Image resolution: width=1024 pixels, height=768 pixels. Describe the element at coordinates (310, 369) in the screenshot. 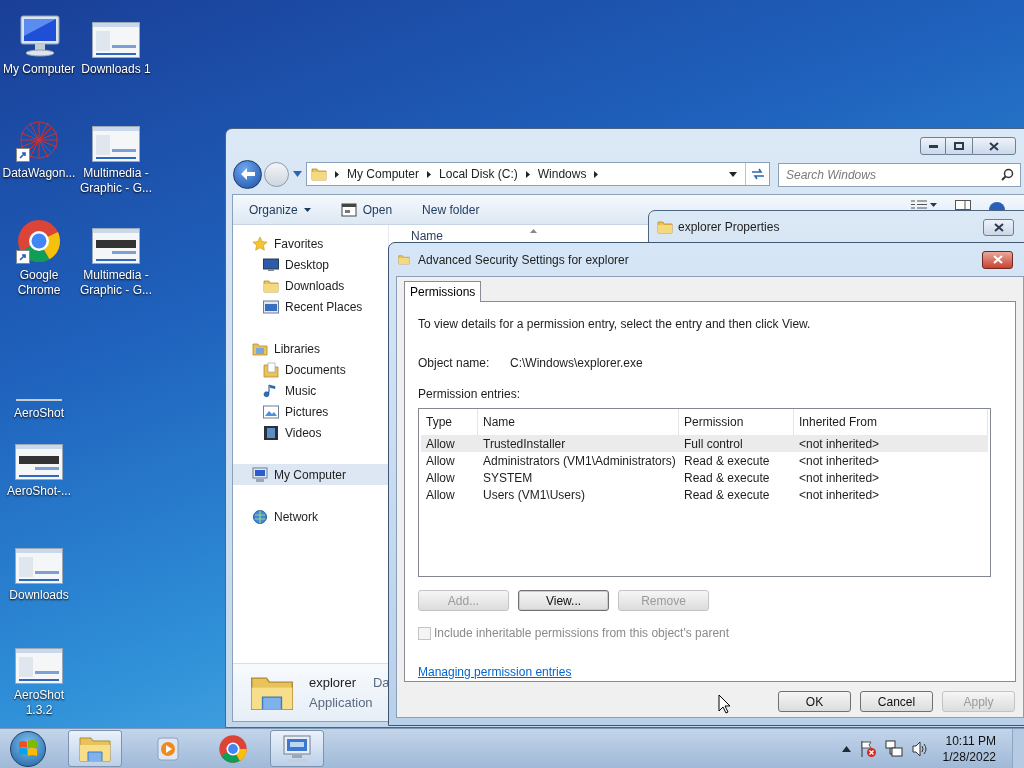

I see `nav-item: Documents` at that location.